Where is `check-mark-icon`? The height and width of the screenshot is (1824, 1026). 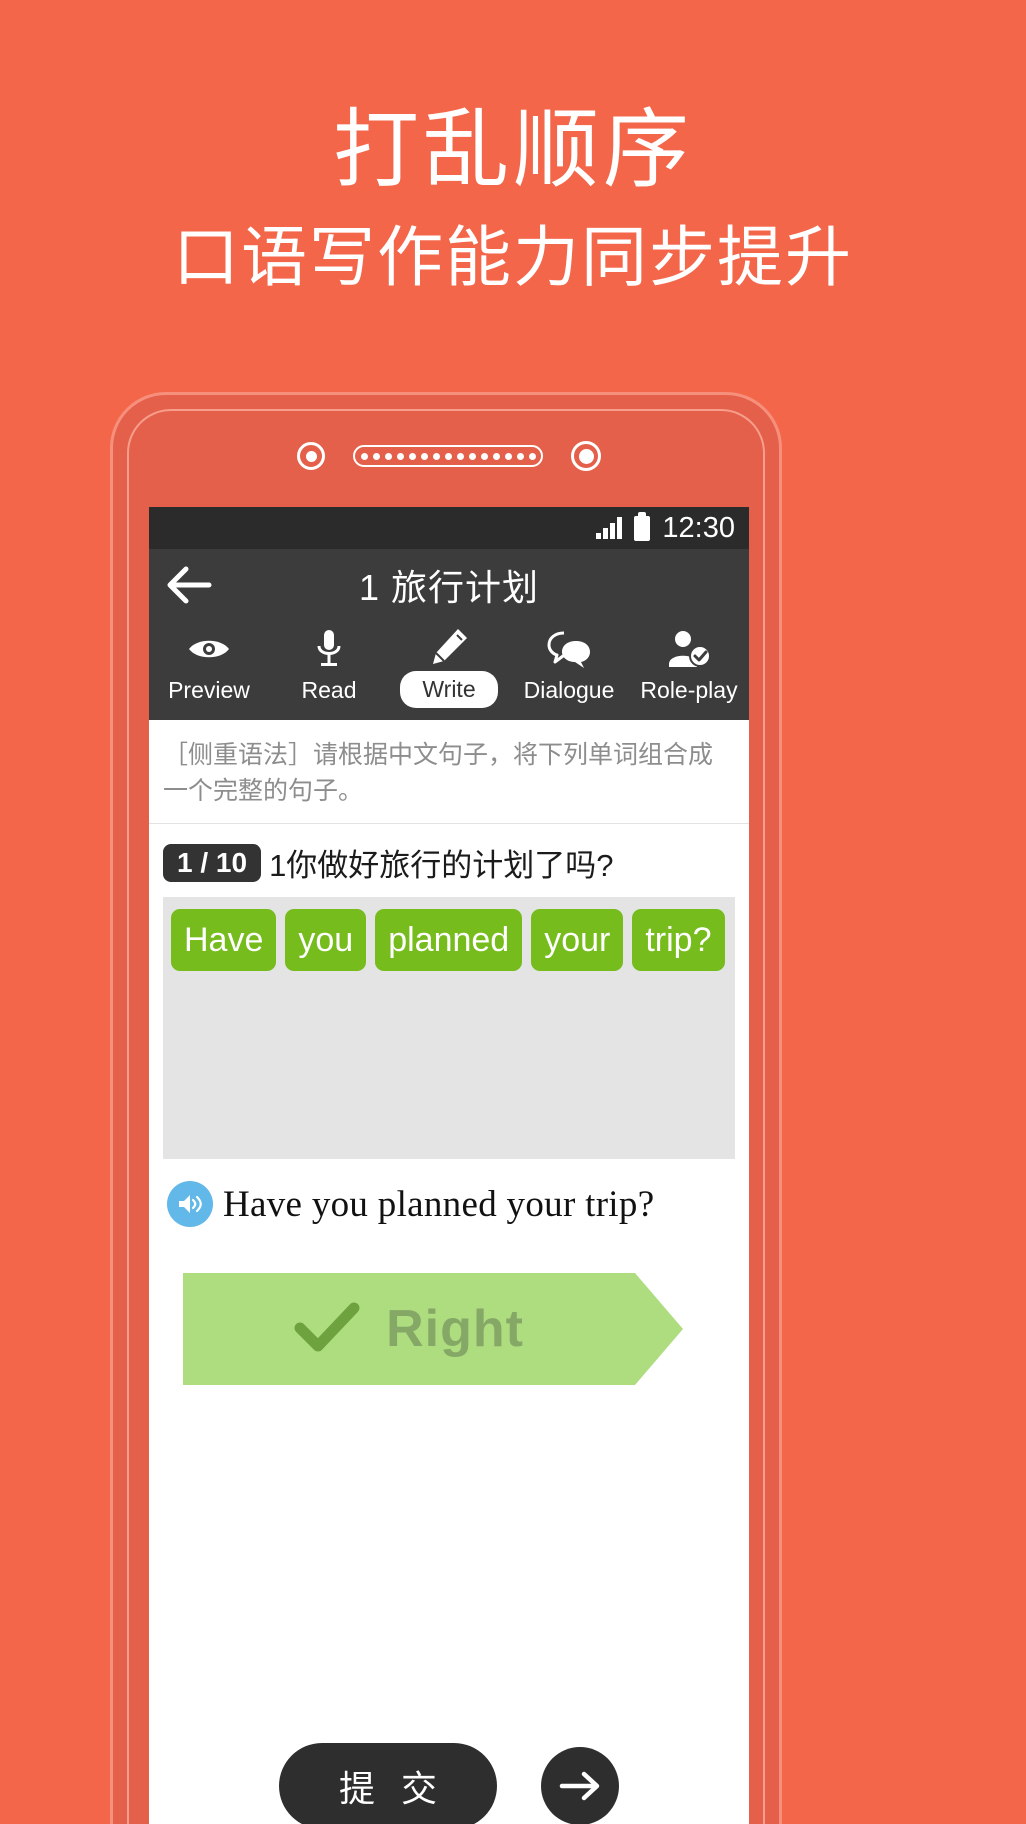
check-mark-icon is located at coordinates (327, 1329).